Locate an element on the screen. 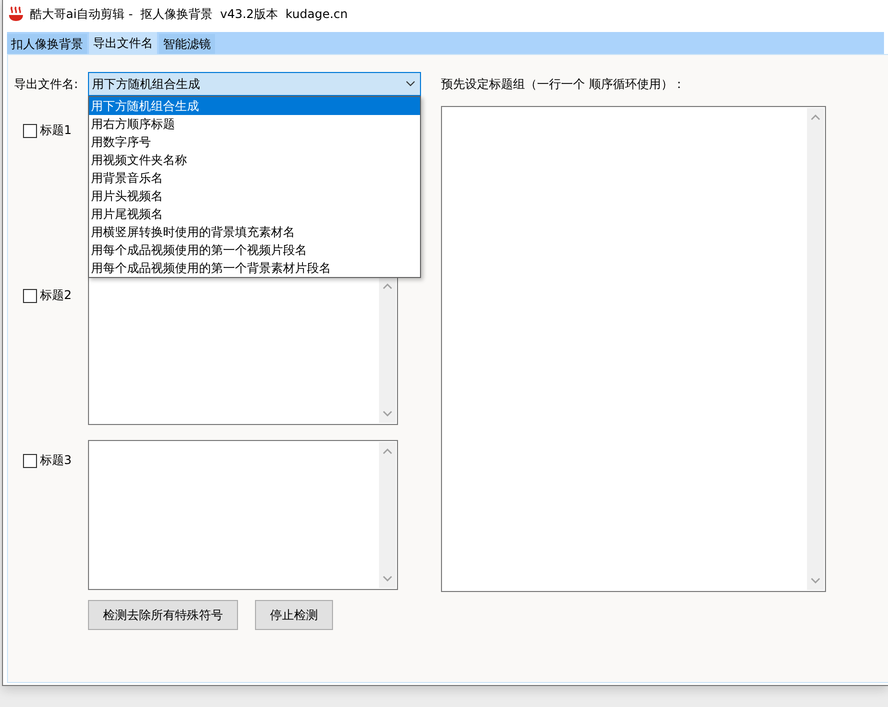 The height and width of the screenshot is (707, 888). dropdown-option: 用视频文件夹名称 is located at coordinates (254, 160).